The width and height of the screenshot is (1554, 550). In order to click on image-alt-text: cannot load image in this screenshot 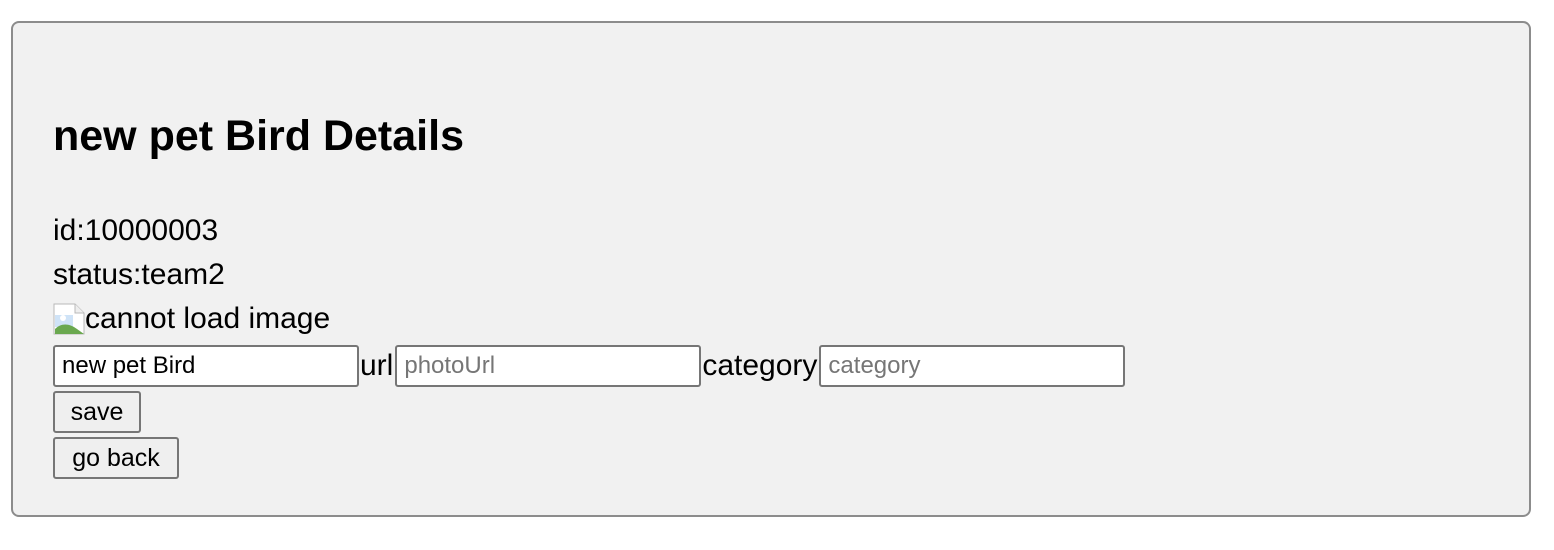, I will do `click(208, 318)`.